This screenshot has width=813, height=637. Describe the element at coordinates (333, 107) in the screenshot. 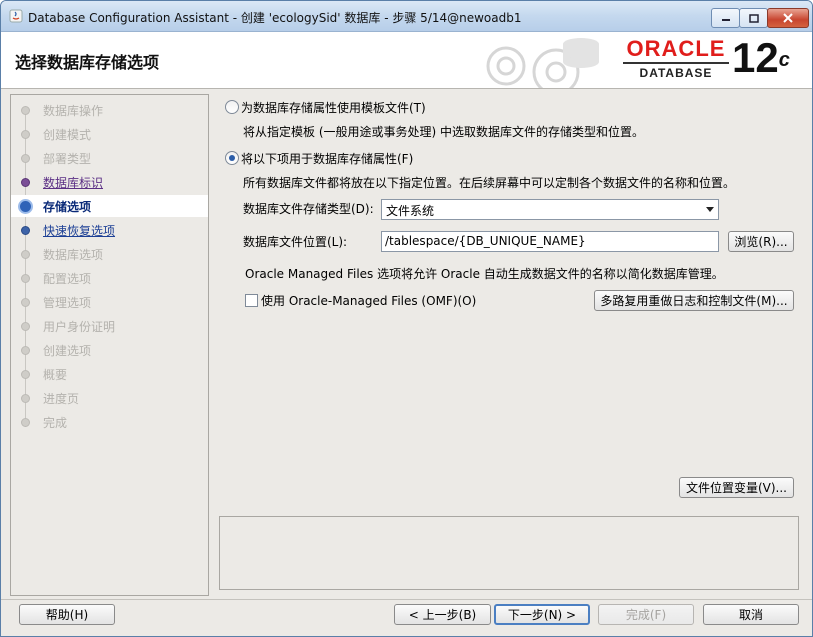

I see `template-storage-label: 为数据库存储属性使用模板文件(T)` at that location.